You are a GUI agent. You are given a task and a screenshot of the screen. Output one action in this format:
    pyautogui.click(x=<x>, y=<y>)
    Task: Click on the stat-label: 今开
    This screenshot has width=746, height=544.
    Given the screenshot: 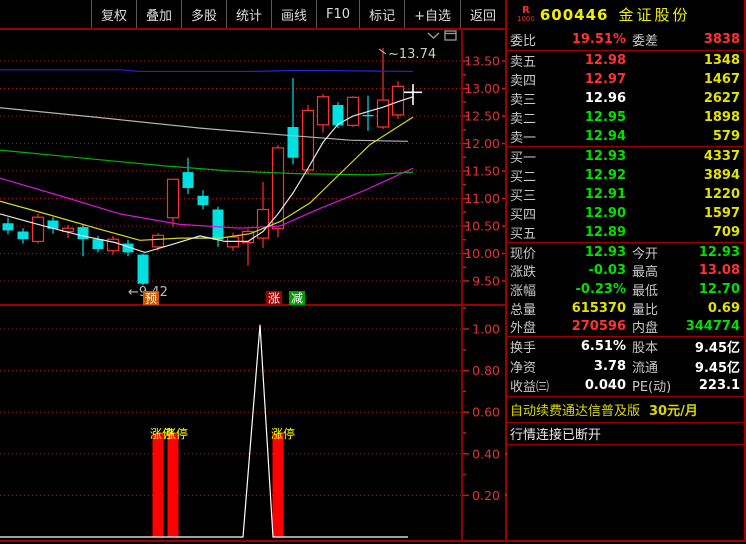 What is the action you would take?
    pyautogui.click(x=645, y=254)
    